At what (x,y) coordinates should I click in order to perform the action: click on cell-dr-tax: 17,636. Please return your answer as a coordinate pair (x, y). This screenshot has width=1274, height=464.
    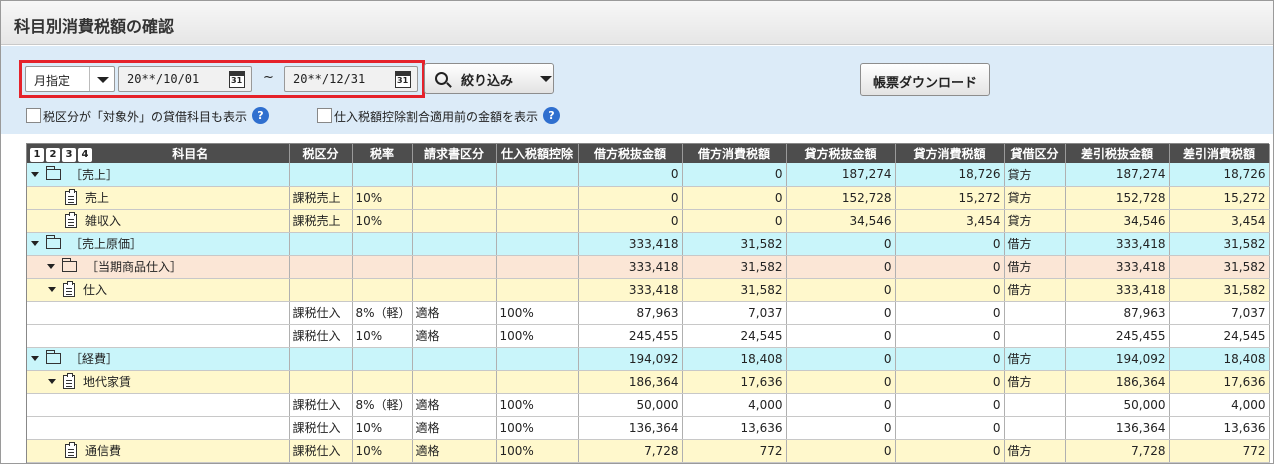
    Looking at the image, I should click on (734, 382).